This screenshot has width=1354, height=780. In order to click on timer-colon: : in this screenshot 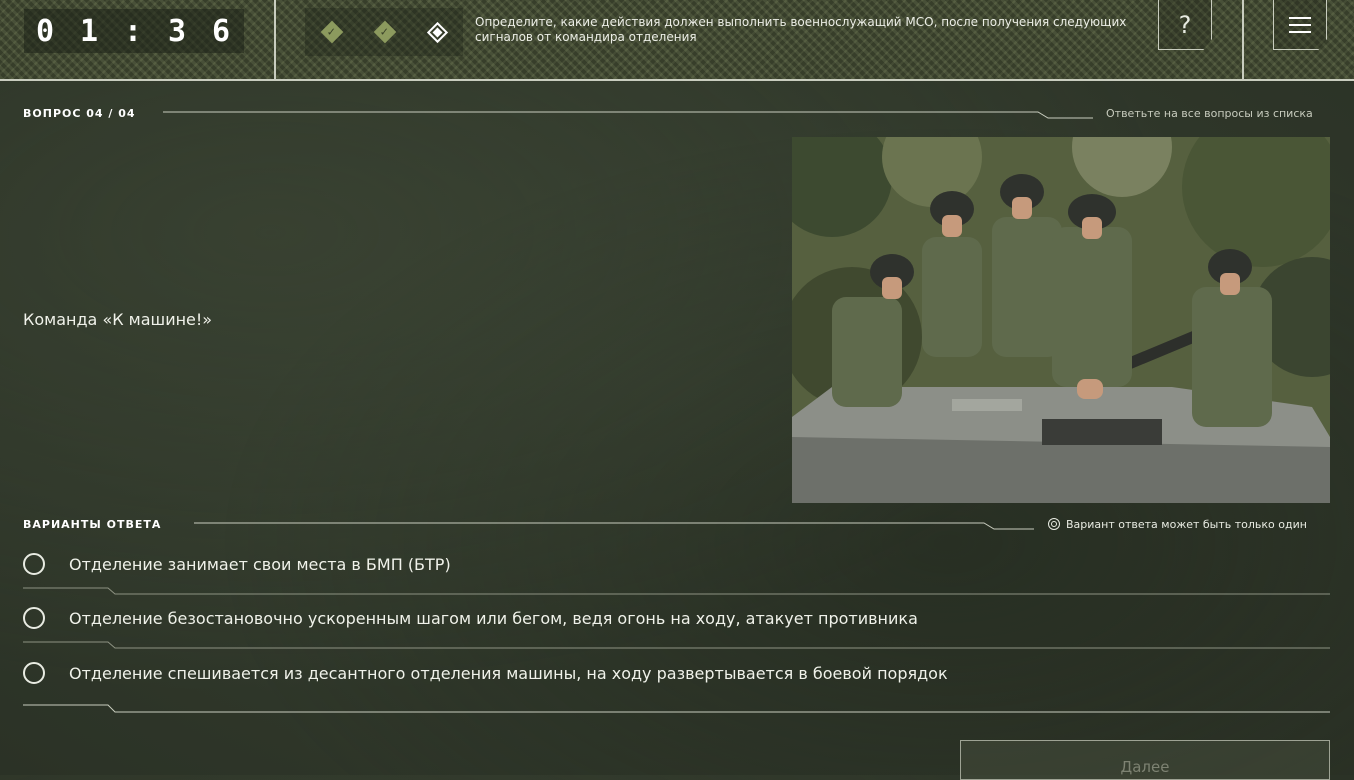, I will do `click(134, 31)`.